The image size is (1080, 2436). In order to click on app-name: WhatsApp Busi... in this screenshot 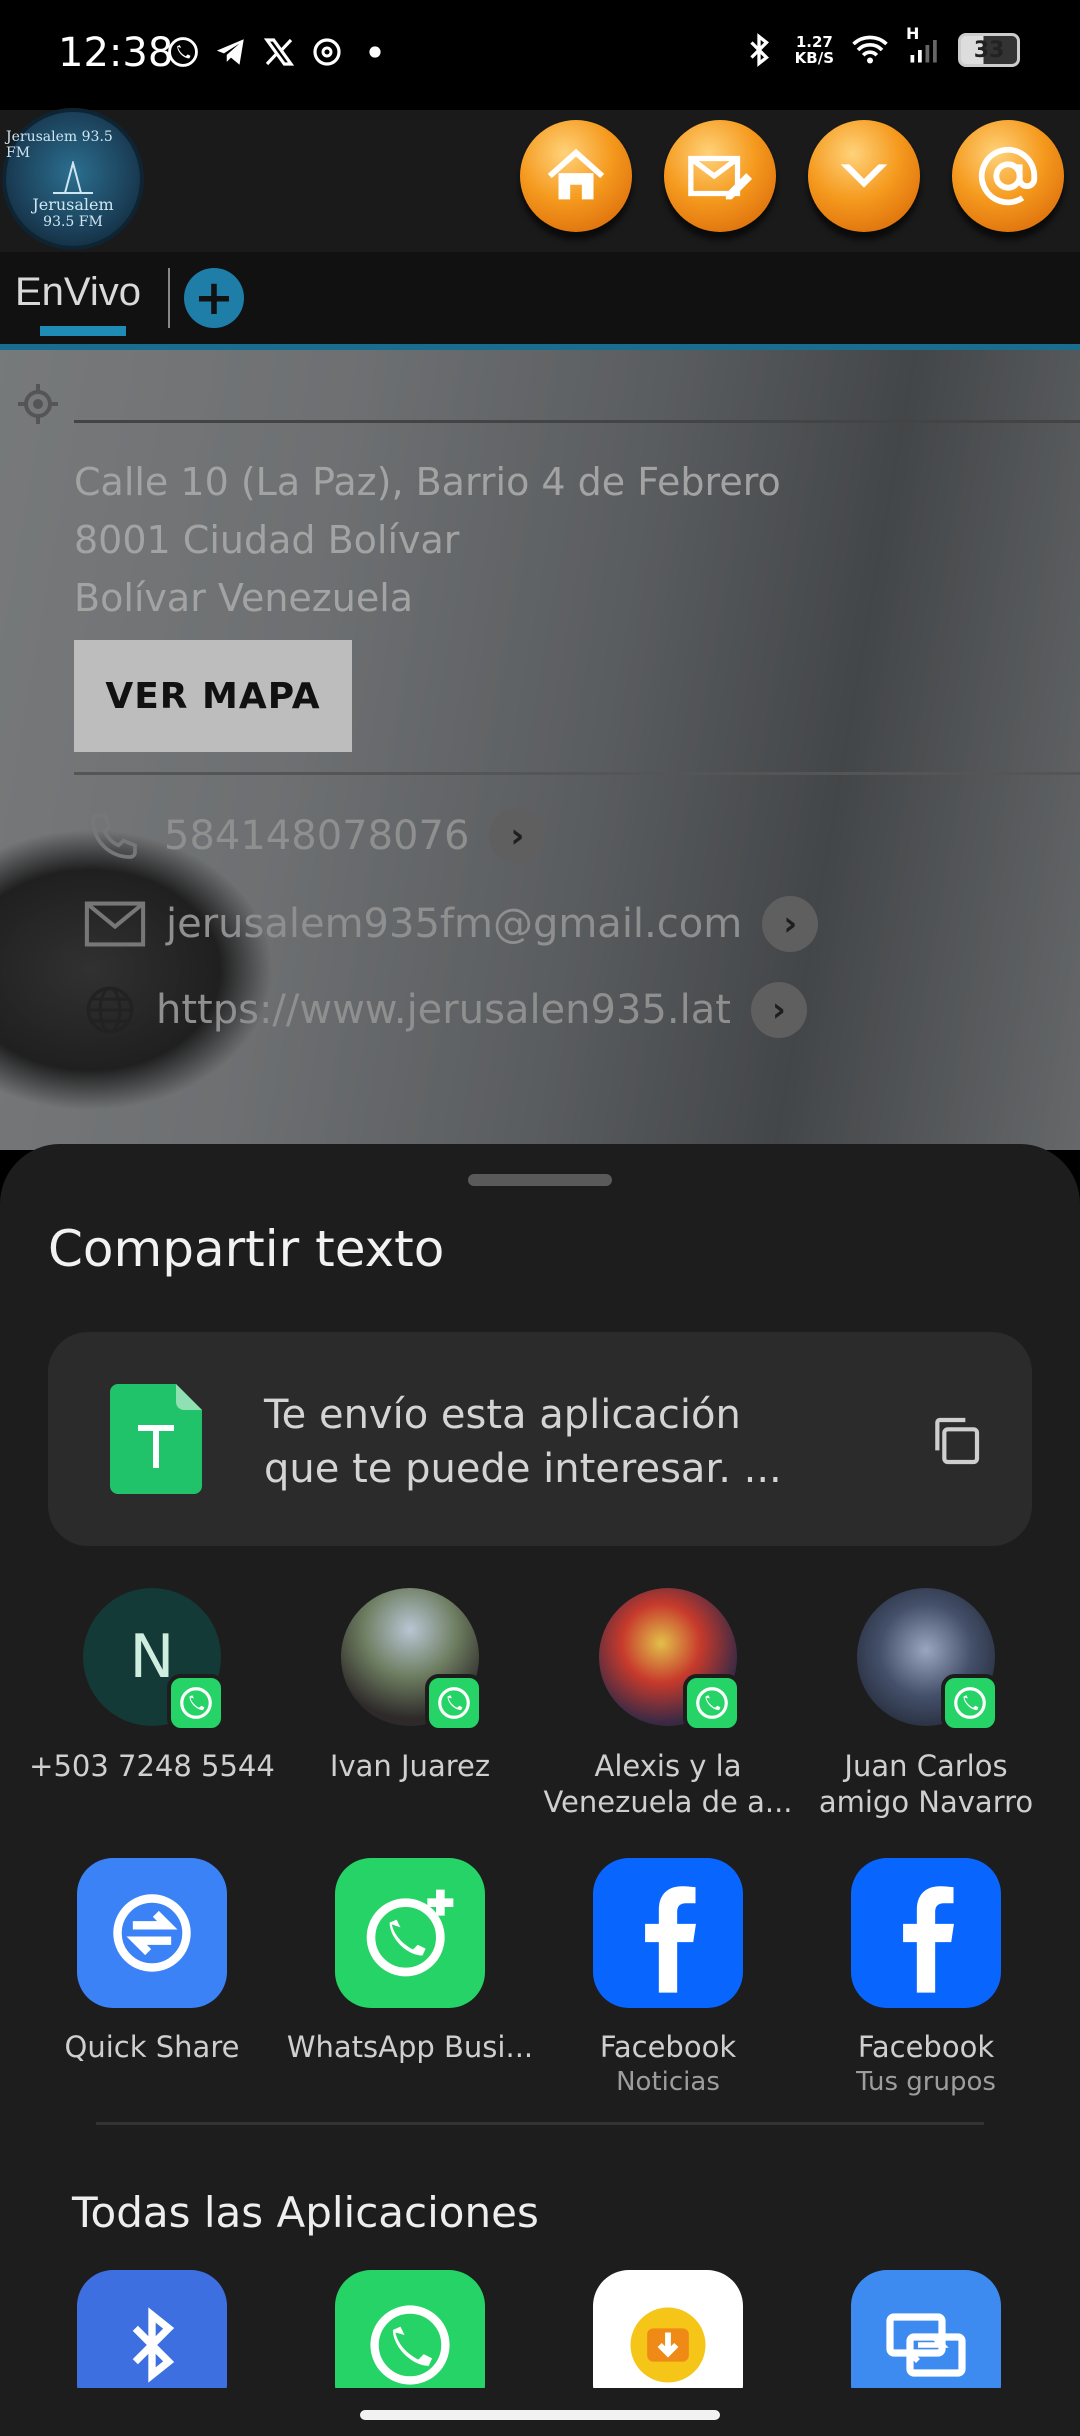, I will do `click(410, 2047)`.